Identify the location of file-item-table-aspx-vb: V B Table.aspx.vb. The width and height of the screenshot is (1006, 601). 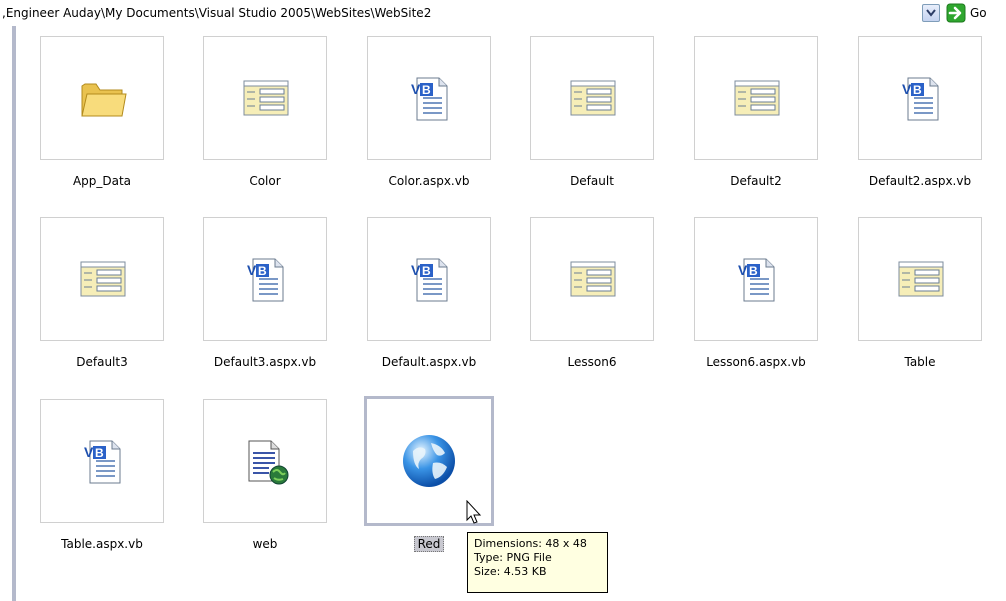
(105, 484).